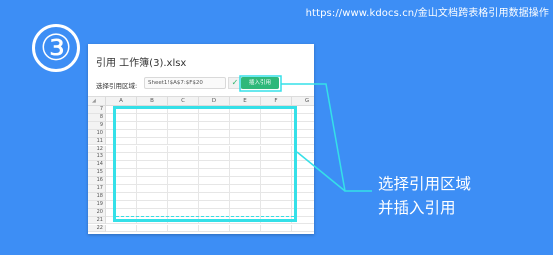  What do you see at coordinates (97, 101) in the screenshot?
I see `select-all-corner: ◢` at bounding box center [97, 101].